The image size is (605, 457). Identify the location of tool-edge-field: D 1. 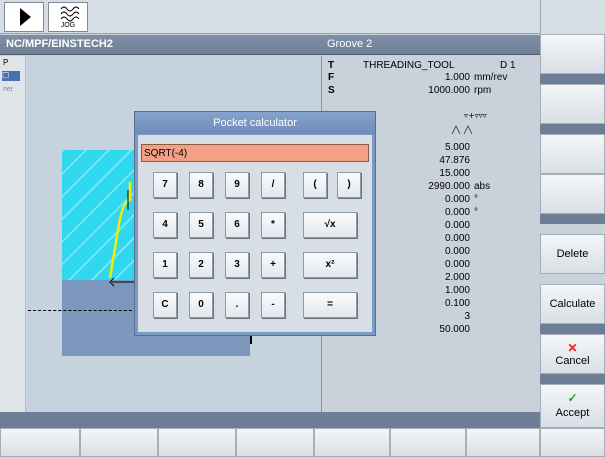
(508, 65).